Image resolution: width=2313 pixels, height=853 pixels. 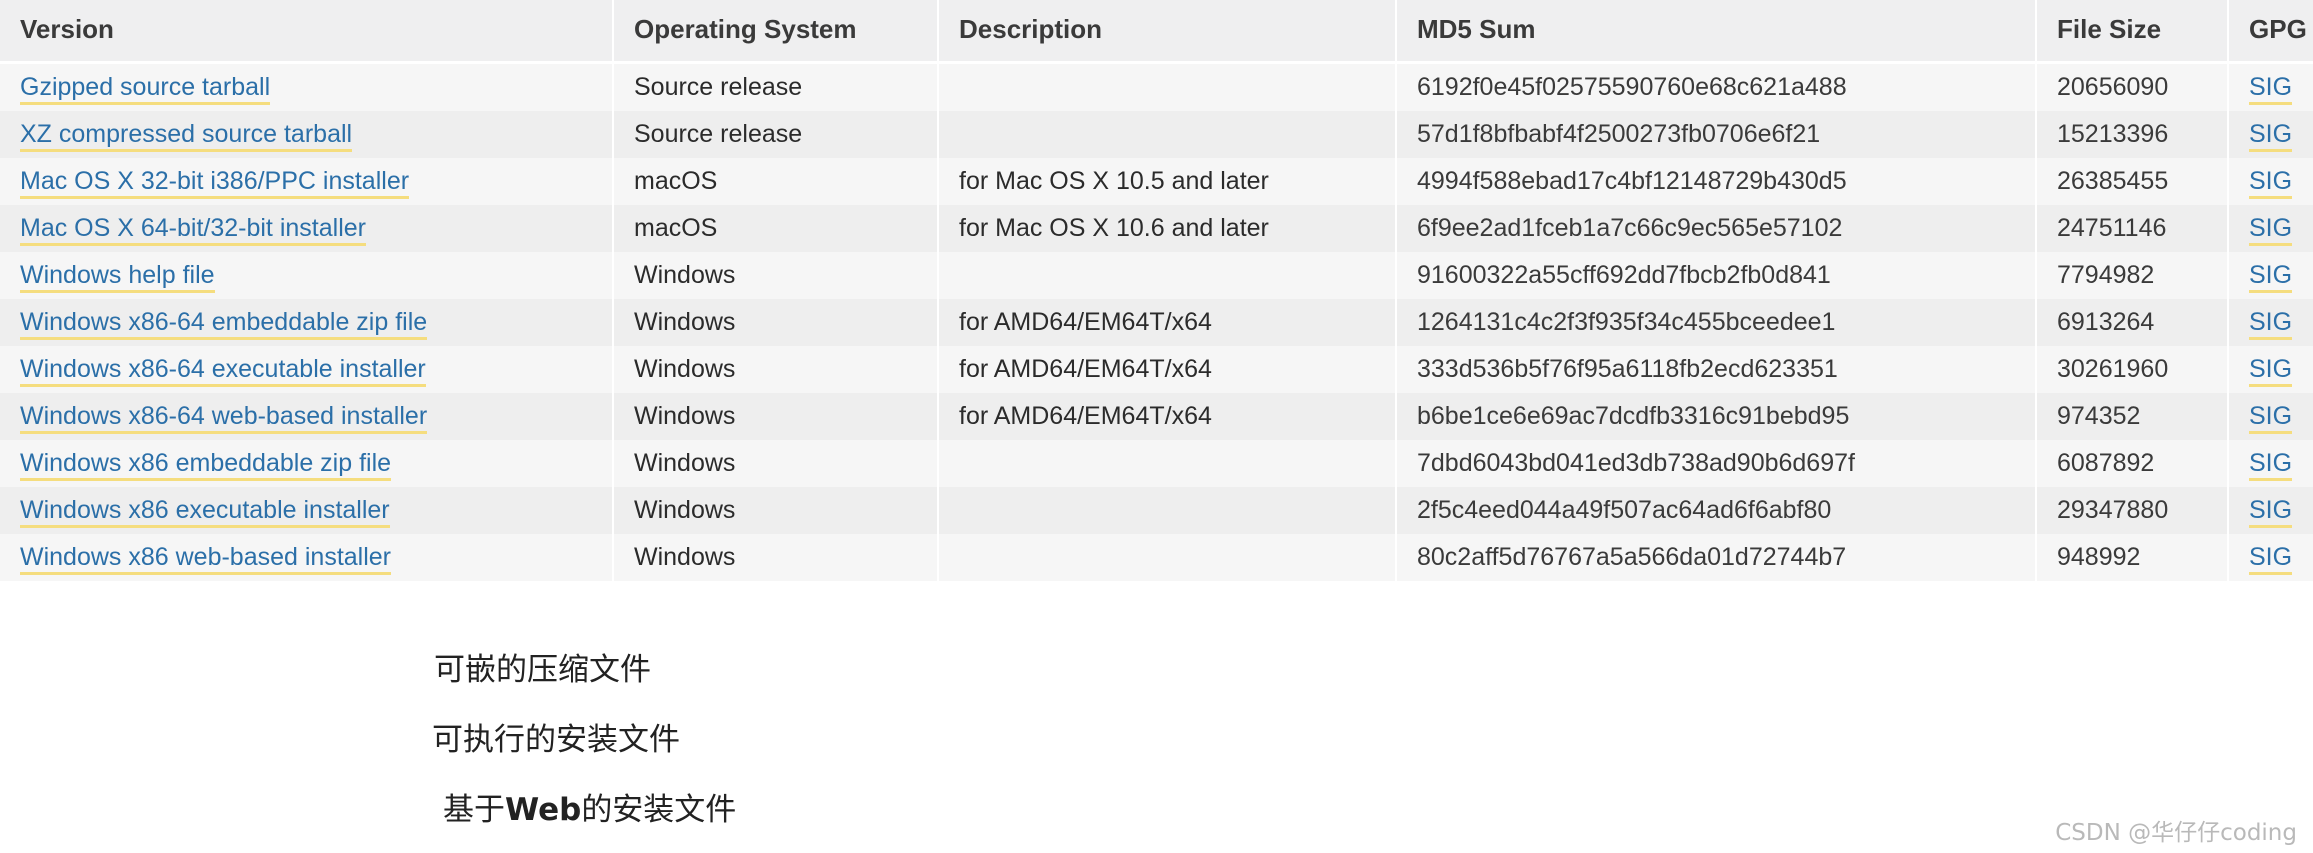 What do you see at coordinates (193, 230) in the screenshot?
I see `download-link: Mac OS X 64-bit/32-bit installer` at bounding box center [193, 230].